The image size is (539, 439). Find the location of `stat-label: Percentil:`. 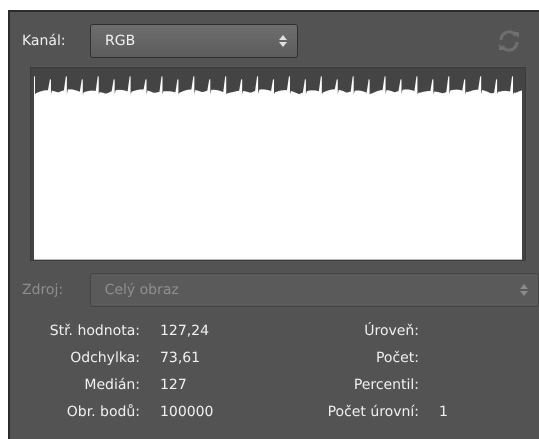

stat-label: Percentil: is located at coordinates (386, 384).